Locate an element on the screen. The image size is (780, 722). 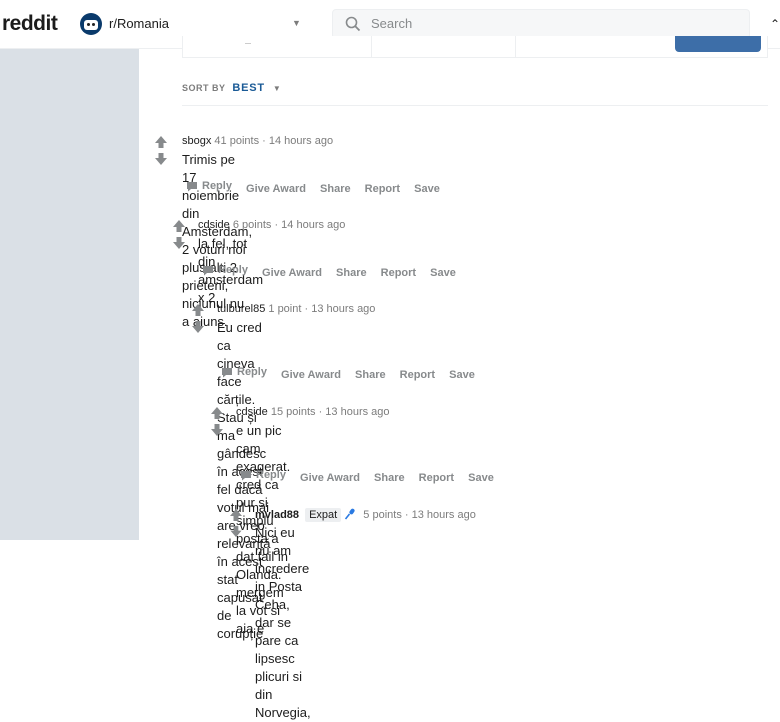
search-input is located at coordinates (551, 23).